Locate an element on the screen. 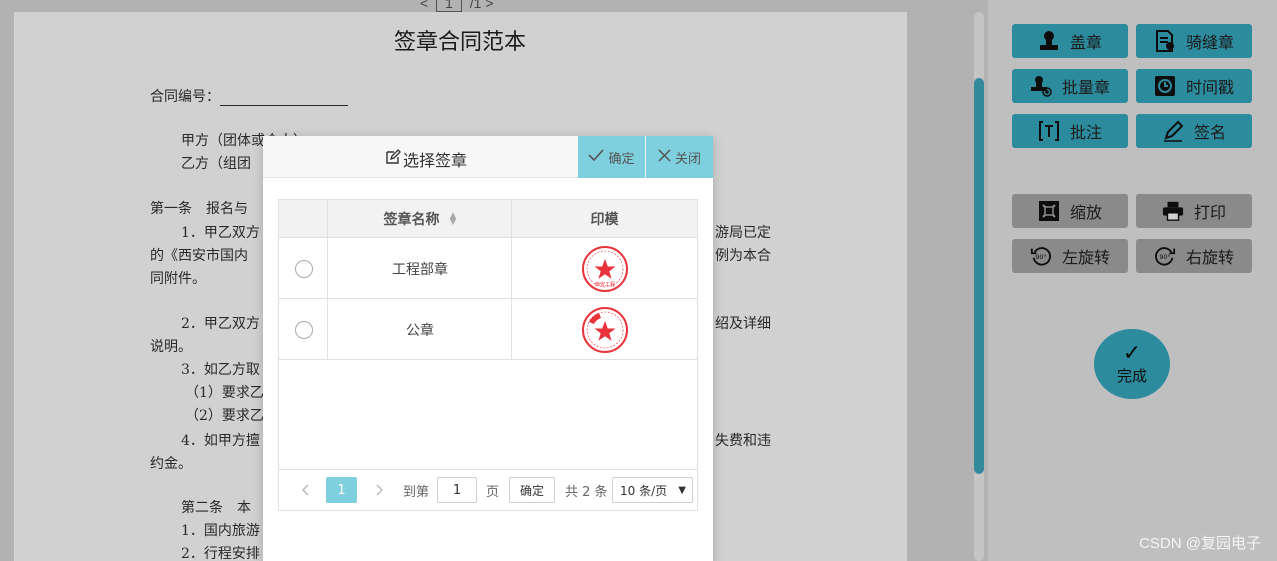  seal-image-cell is located at coordinates (604, 329).